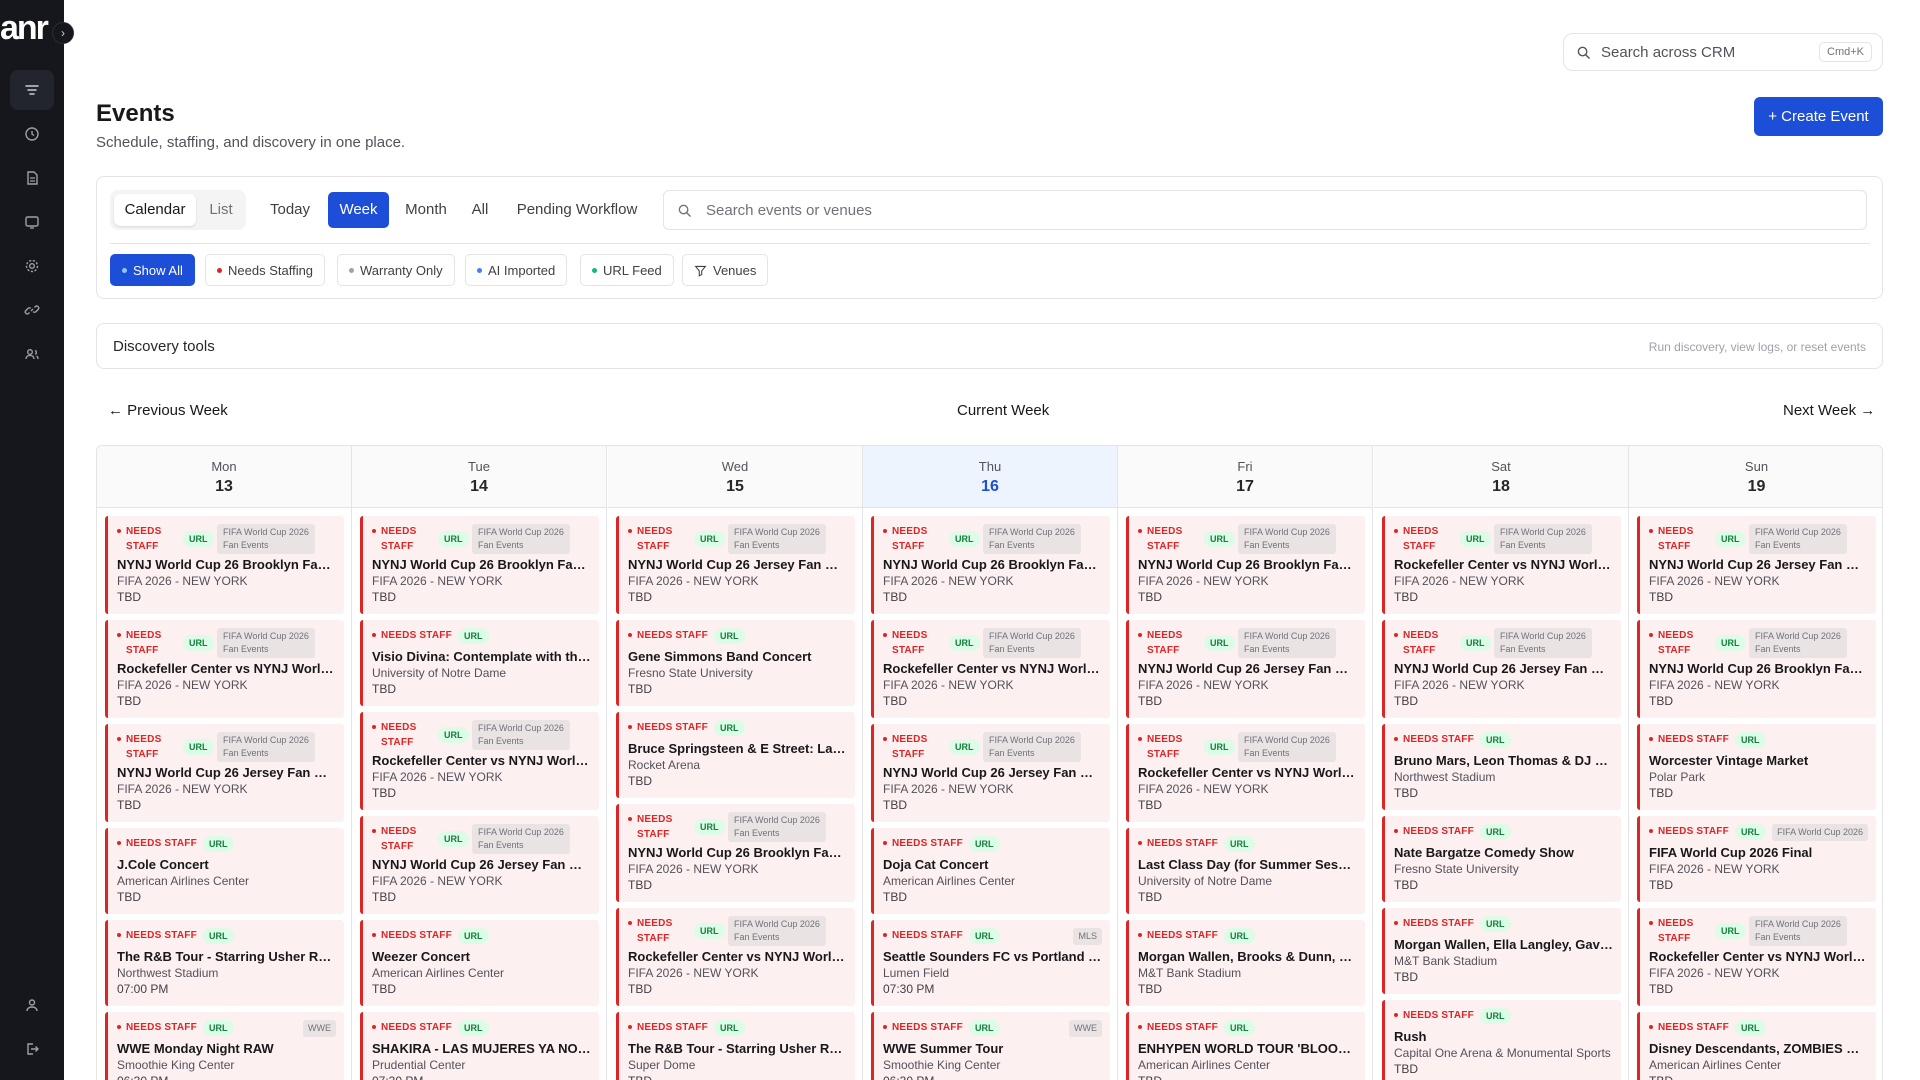 The image size is (1920, 1080). I want to click on filter-icon, so click(32, 90).